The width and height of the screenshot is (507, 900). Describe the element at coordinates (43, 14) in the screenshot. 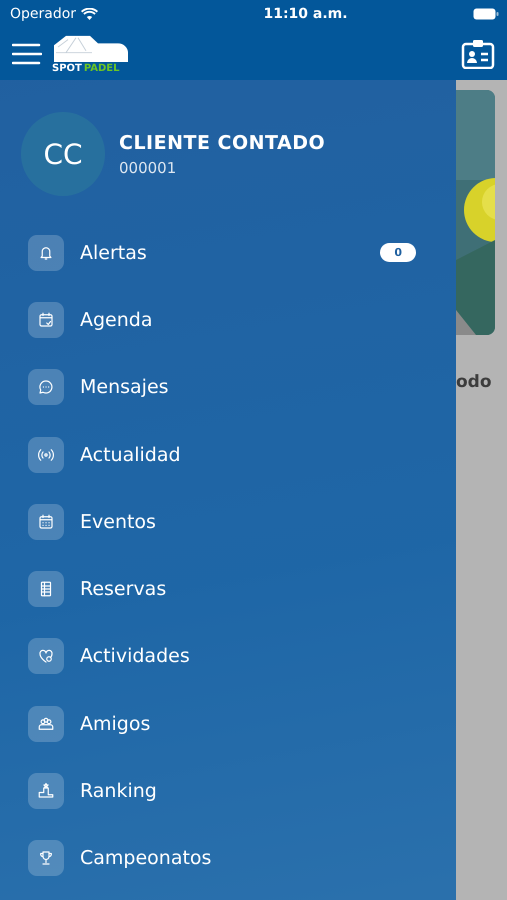

I see `carrier-name: Operador` at that location.